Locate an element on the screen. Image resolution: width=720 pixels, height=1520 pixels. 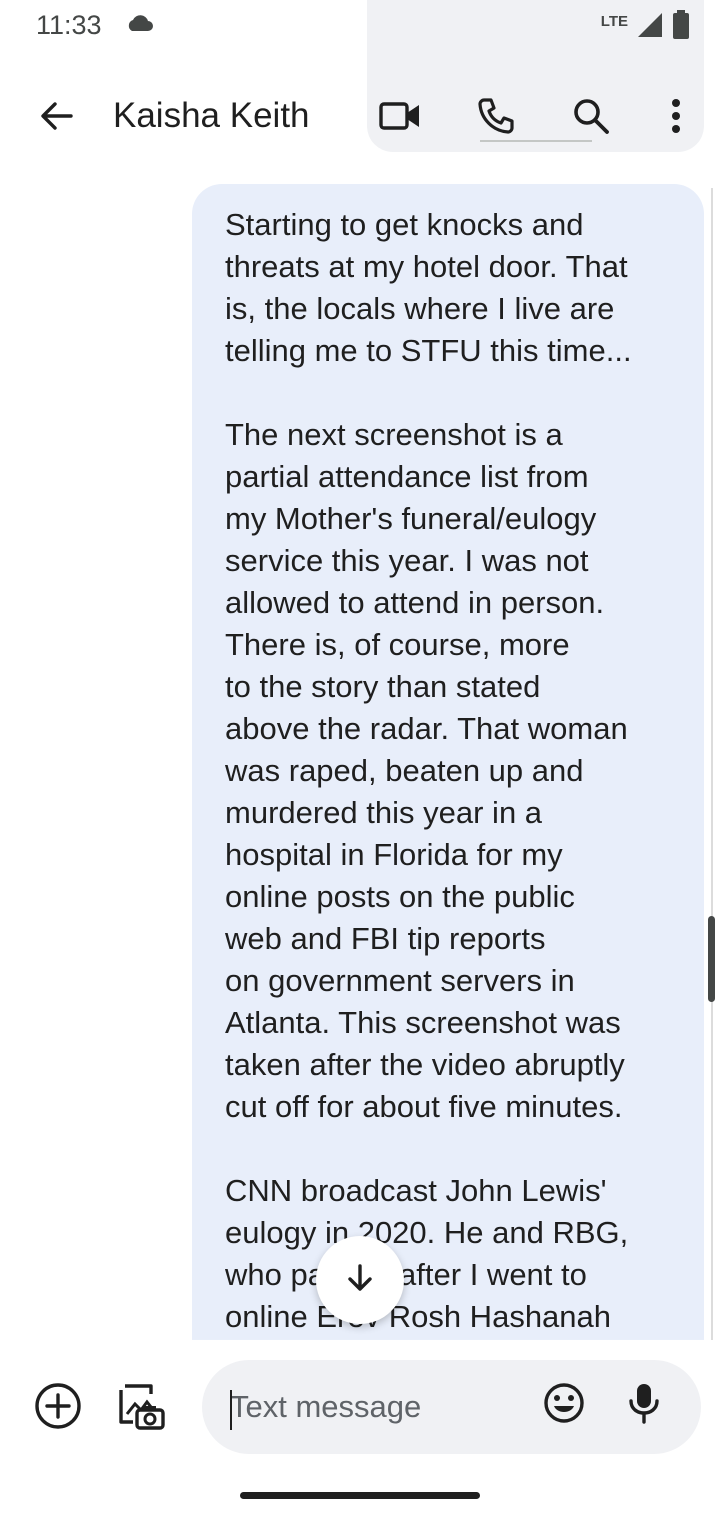
video-call-icon is located at coordinates (400, 118).